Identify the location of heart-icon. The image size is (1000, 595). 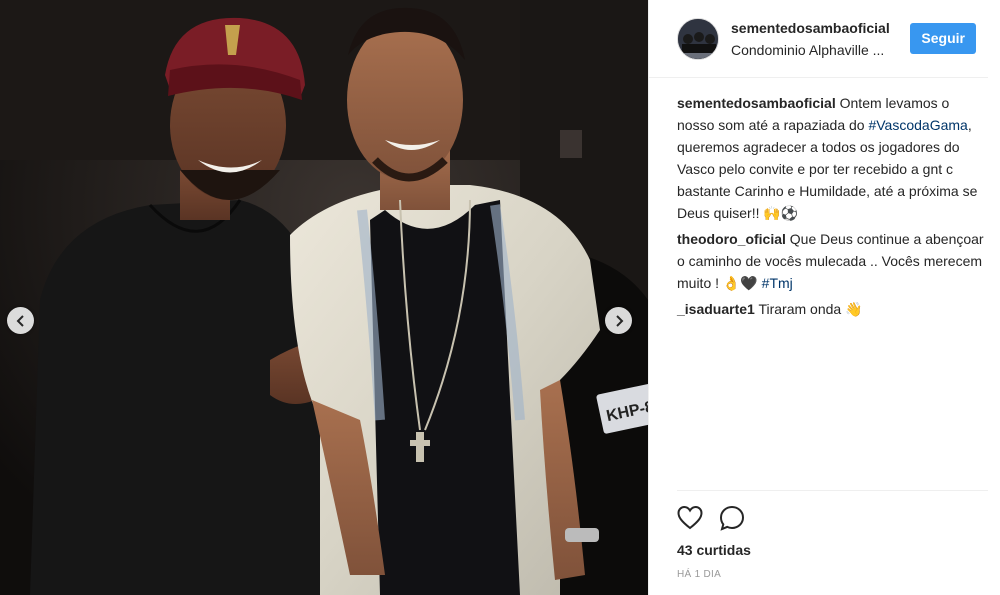
(690, 518).